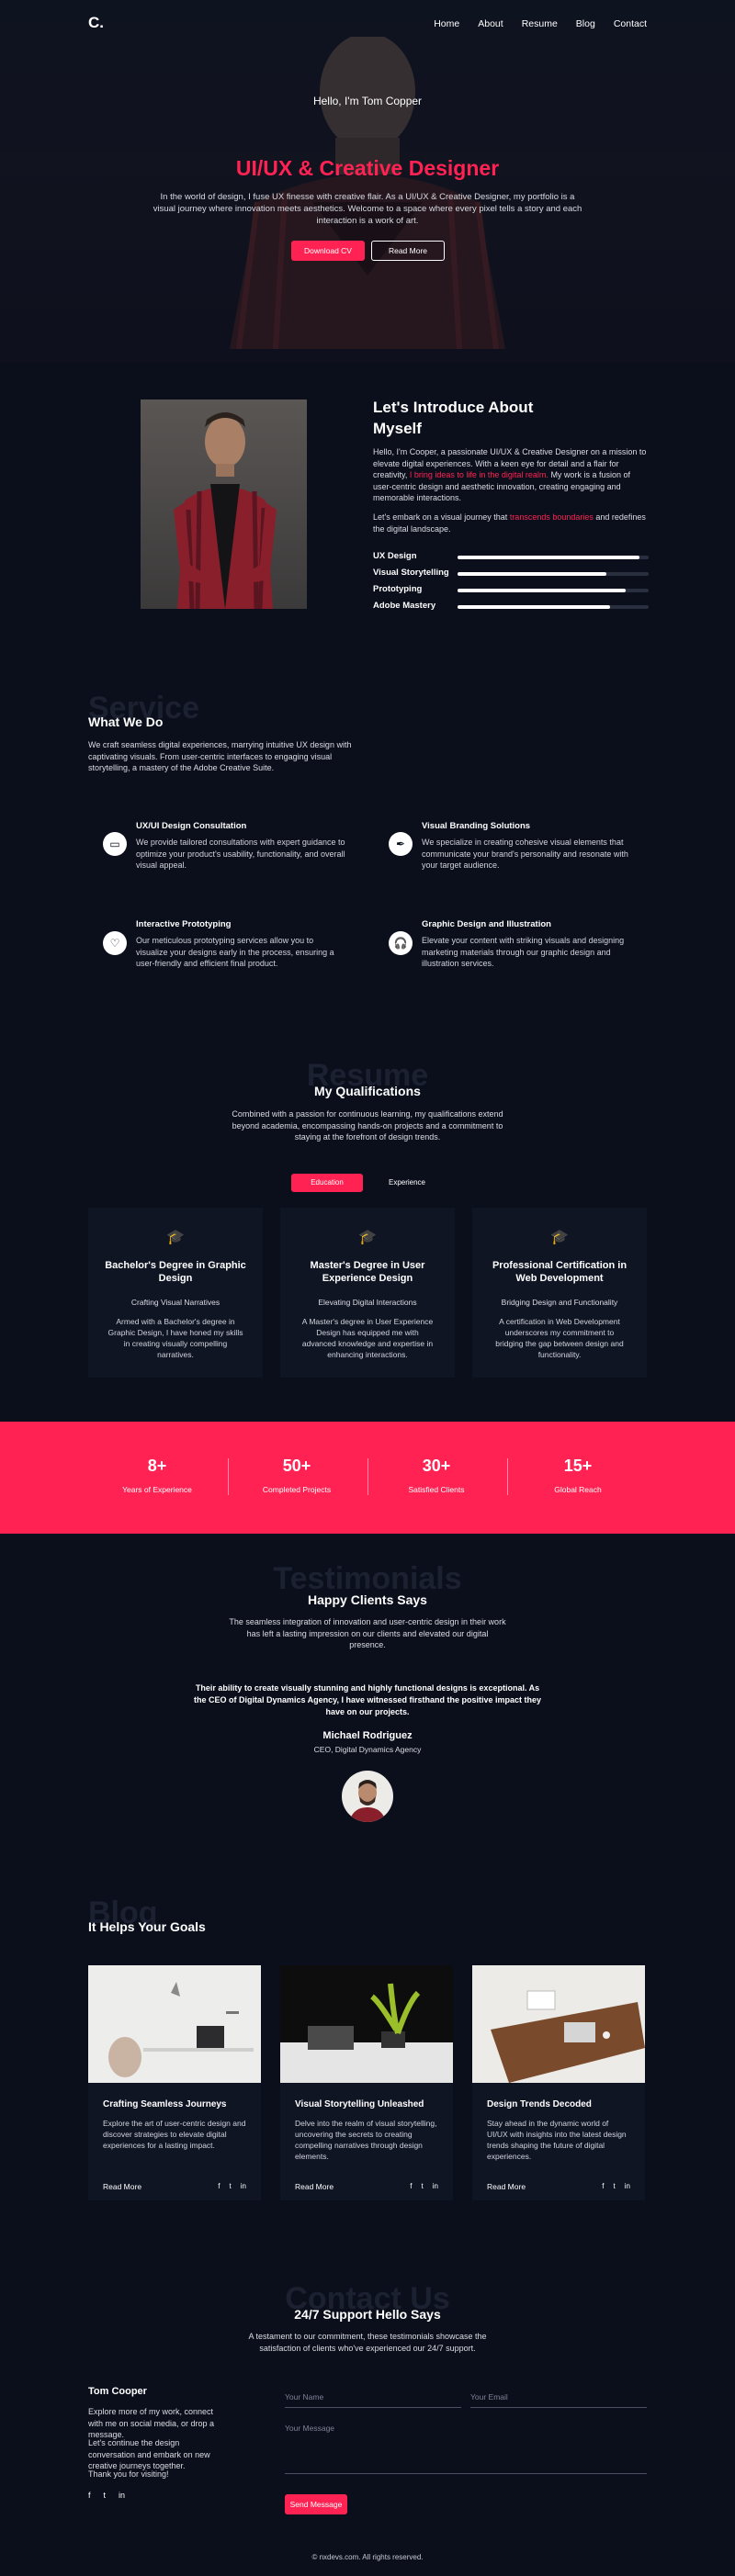 The height and width of the screenshot is (2576, 735). What do you see at coordinates (296, 1466) in the screenshot?
I see `stat-number: 50+` at bounding box center [296, 1466].